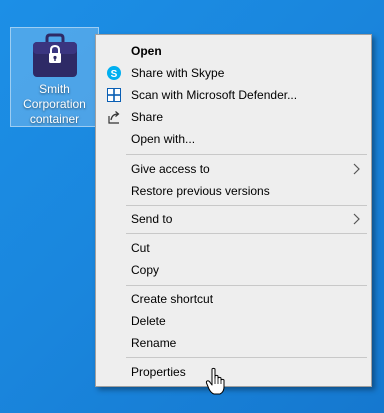  I want to click on defender-shield-icon, so click(114, 95).